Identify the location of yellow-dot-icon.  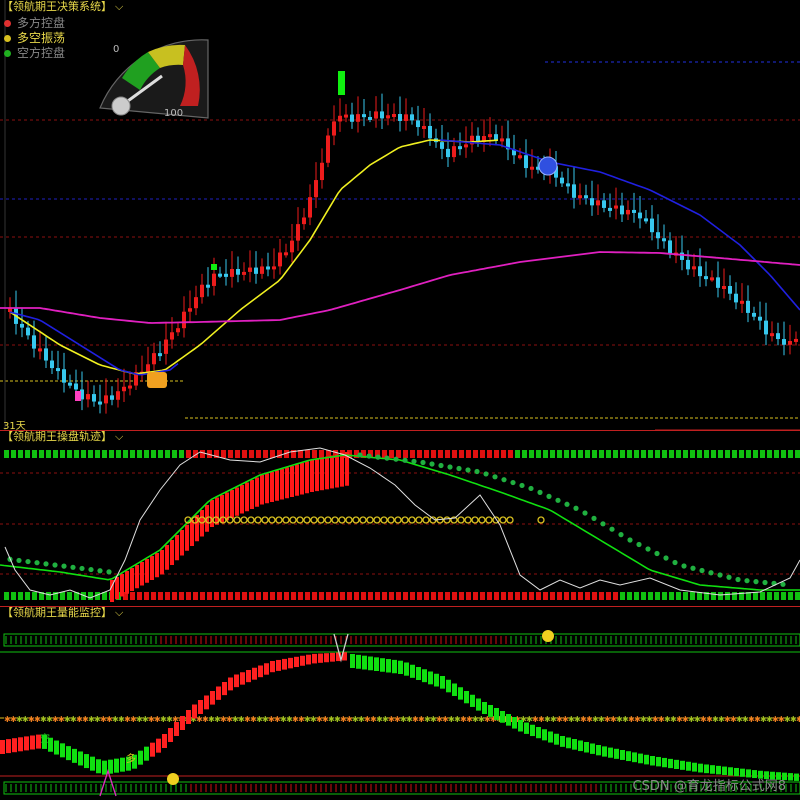
(7, 38).